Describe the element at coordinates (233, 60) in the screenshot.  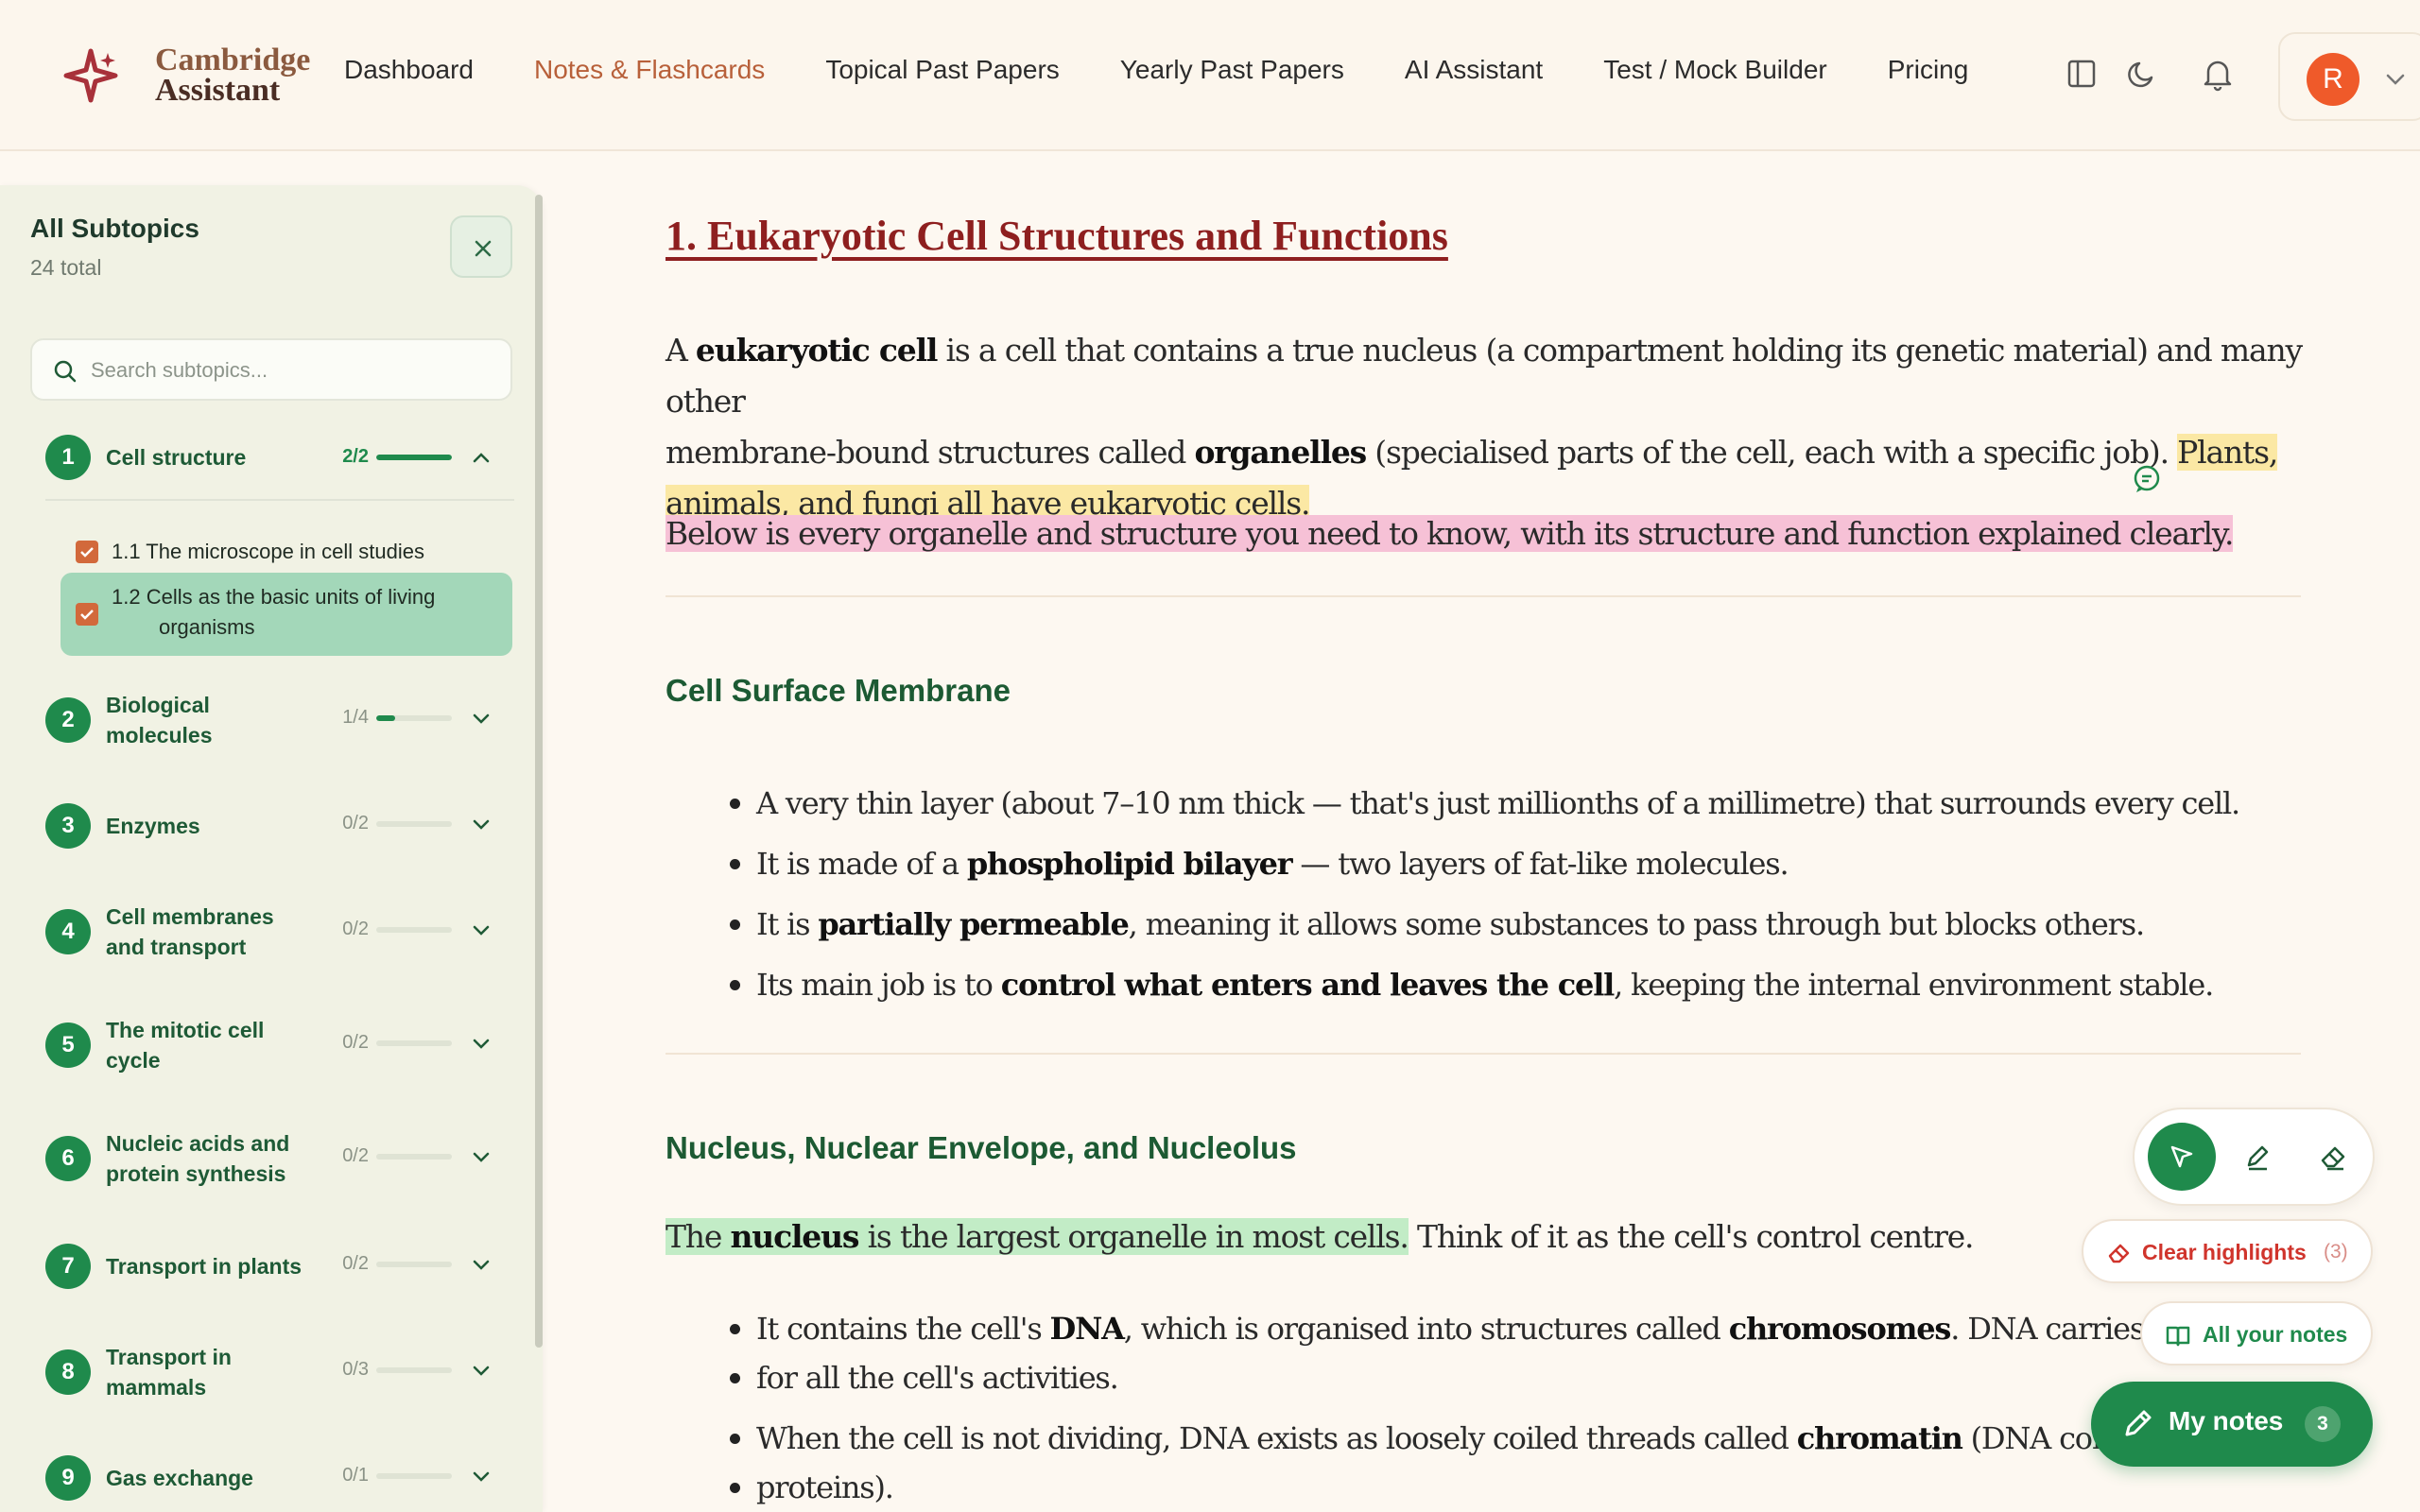
I see `brand-line-1: Cambridge` at that location.